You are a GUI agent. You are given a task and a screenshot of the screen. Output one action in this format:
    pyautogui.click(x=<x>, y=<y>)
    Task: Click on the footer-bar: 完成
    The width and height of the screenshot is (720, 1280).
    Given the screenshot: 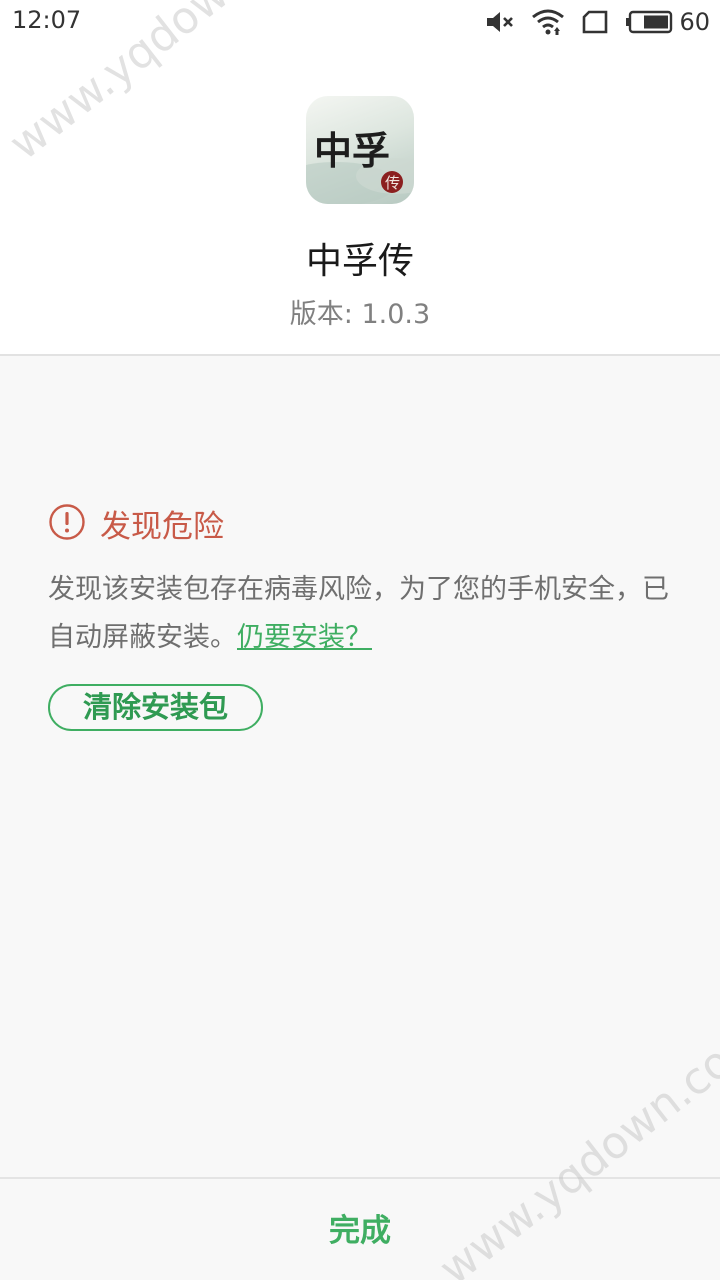 What is the action you would take?
    pyautogui.click(x=360, y=1228)
    